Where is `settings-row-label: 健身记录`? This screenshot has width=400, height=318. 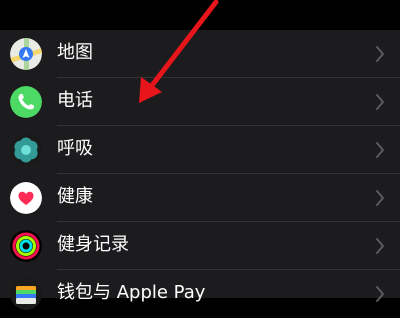 settings-row-label: 健身记录 is located at coordinates (93, 244).